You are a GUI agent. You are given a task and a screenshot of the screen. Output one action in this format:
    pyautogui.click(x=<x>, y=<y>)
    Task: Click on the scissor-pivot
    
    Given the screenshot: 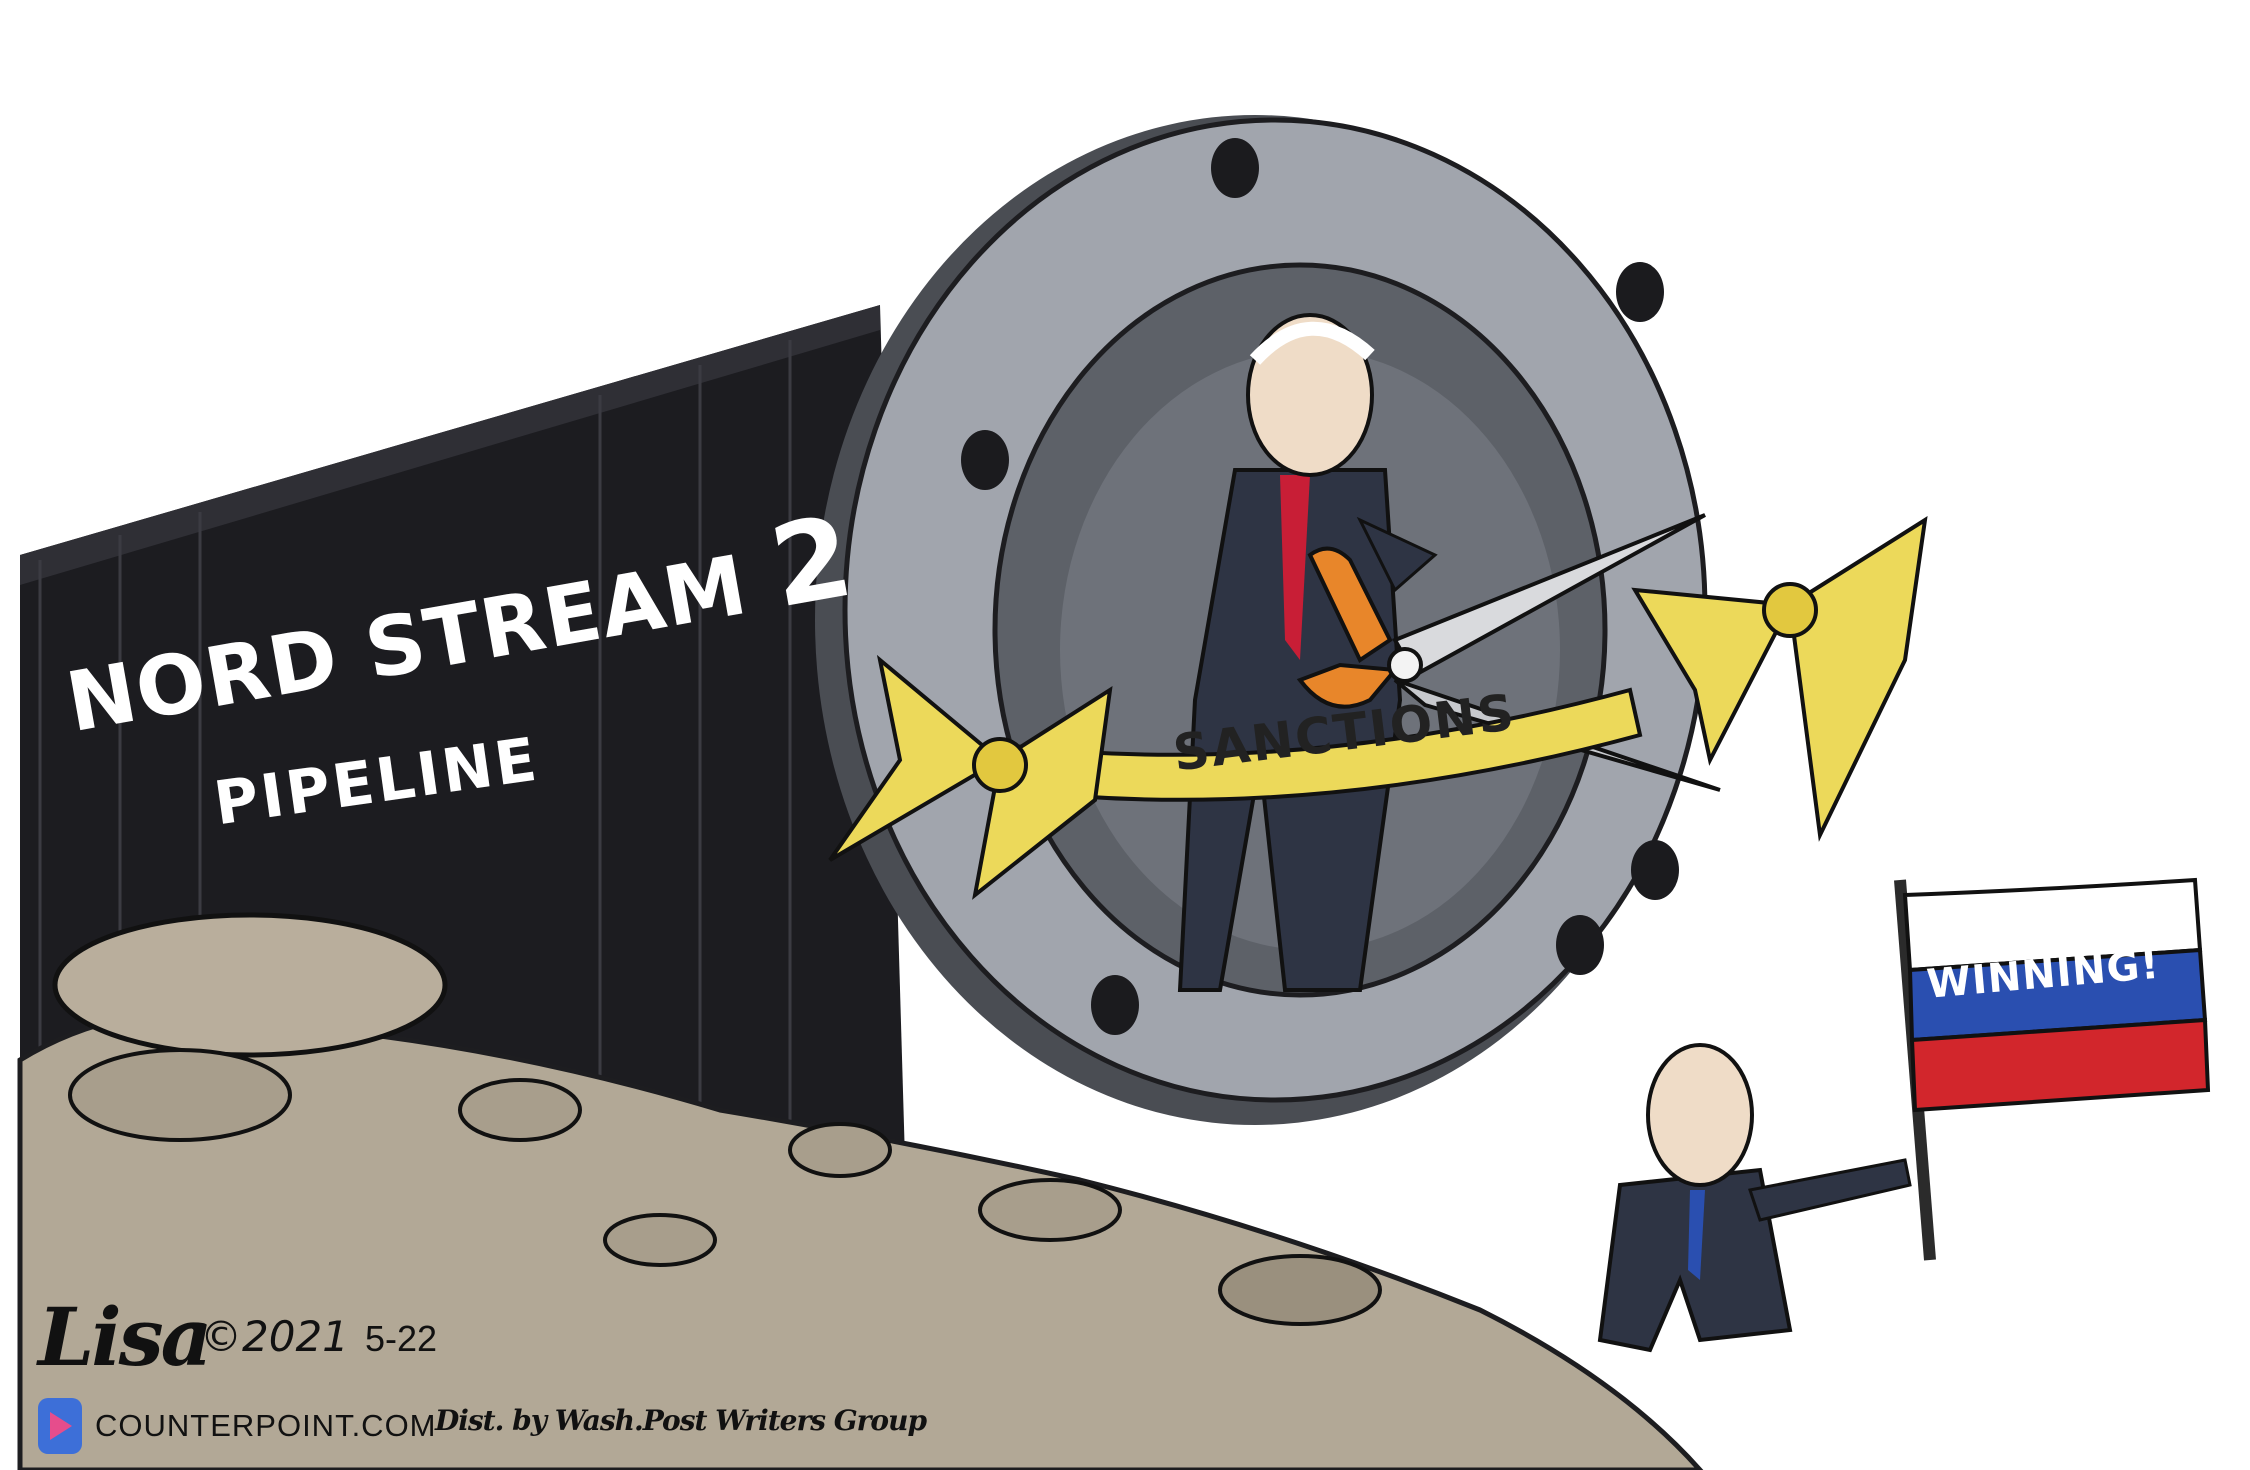 What is the action you would take?
    pyautogui.click(x=1405, y=665)
    